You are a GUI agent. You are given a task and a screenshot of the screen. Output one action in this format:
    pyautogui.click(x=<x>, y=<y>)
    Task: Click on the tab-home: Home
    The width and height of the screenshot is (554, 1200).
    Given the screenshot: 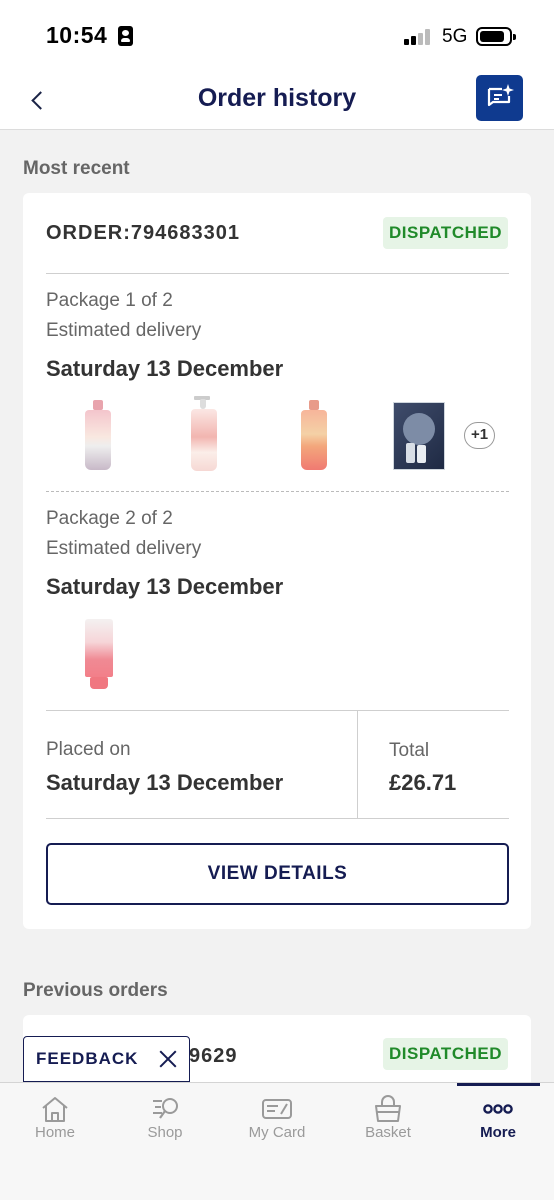 What is the action you would take?
    pyautogui.click(x=55, y=1118)
    